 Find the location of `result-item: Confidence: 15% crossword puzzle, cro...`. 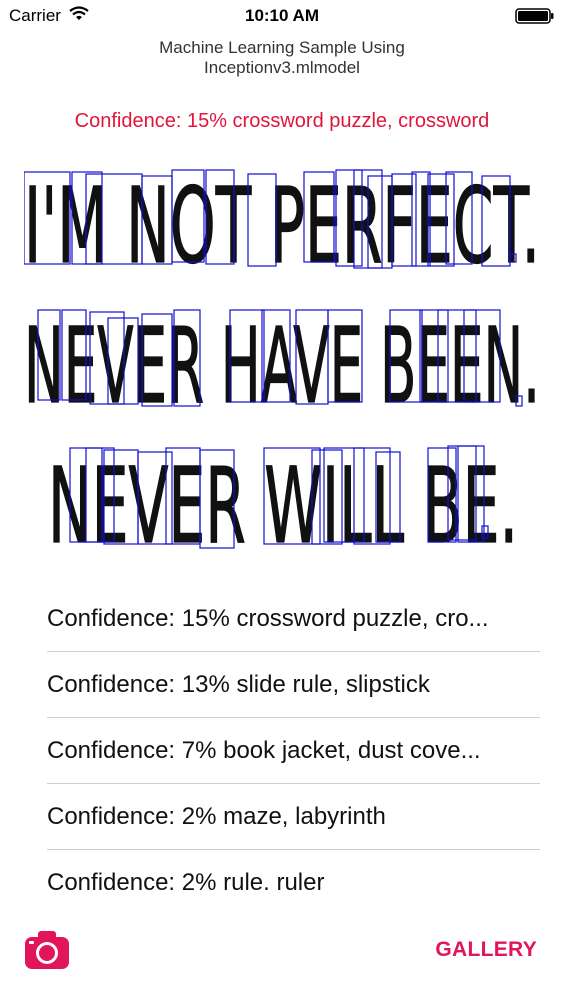

result-item: Confidence: 15% crossword puzzle, cro... is located at coordinates (293, 619).